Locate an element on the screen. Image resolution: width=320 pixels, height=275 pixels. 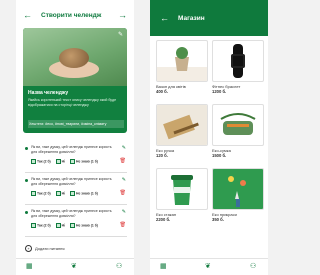
product-image-eco-jewelry is located at coordinates (238, 189).